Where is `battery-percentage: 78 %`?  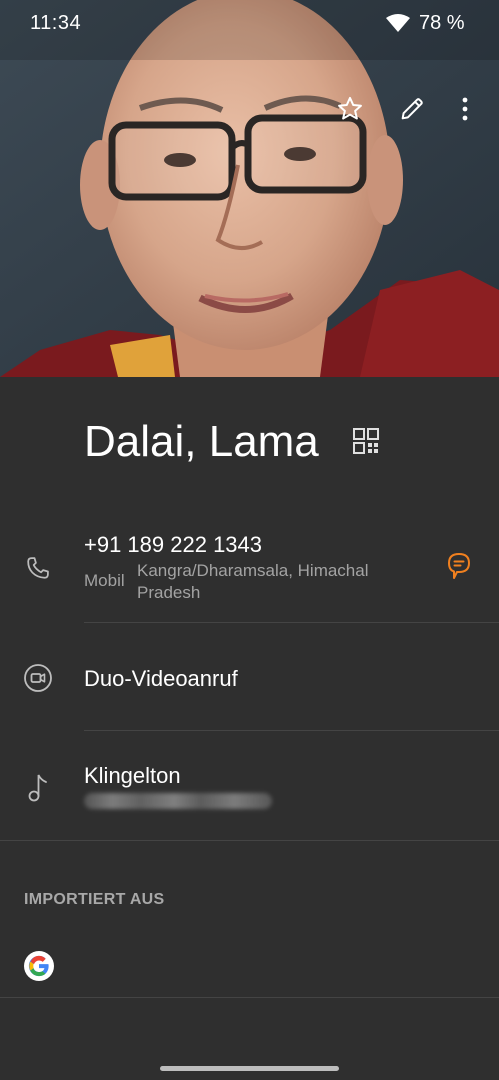
battery-percentage: 78 % is located at coordinates (442, 23).